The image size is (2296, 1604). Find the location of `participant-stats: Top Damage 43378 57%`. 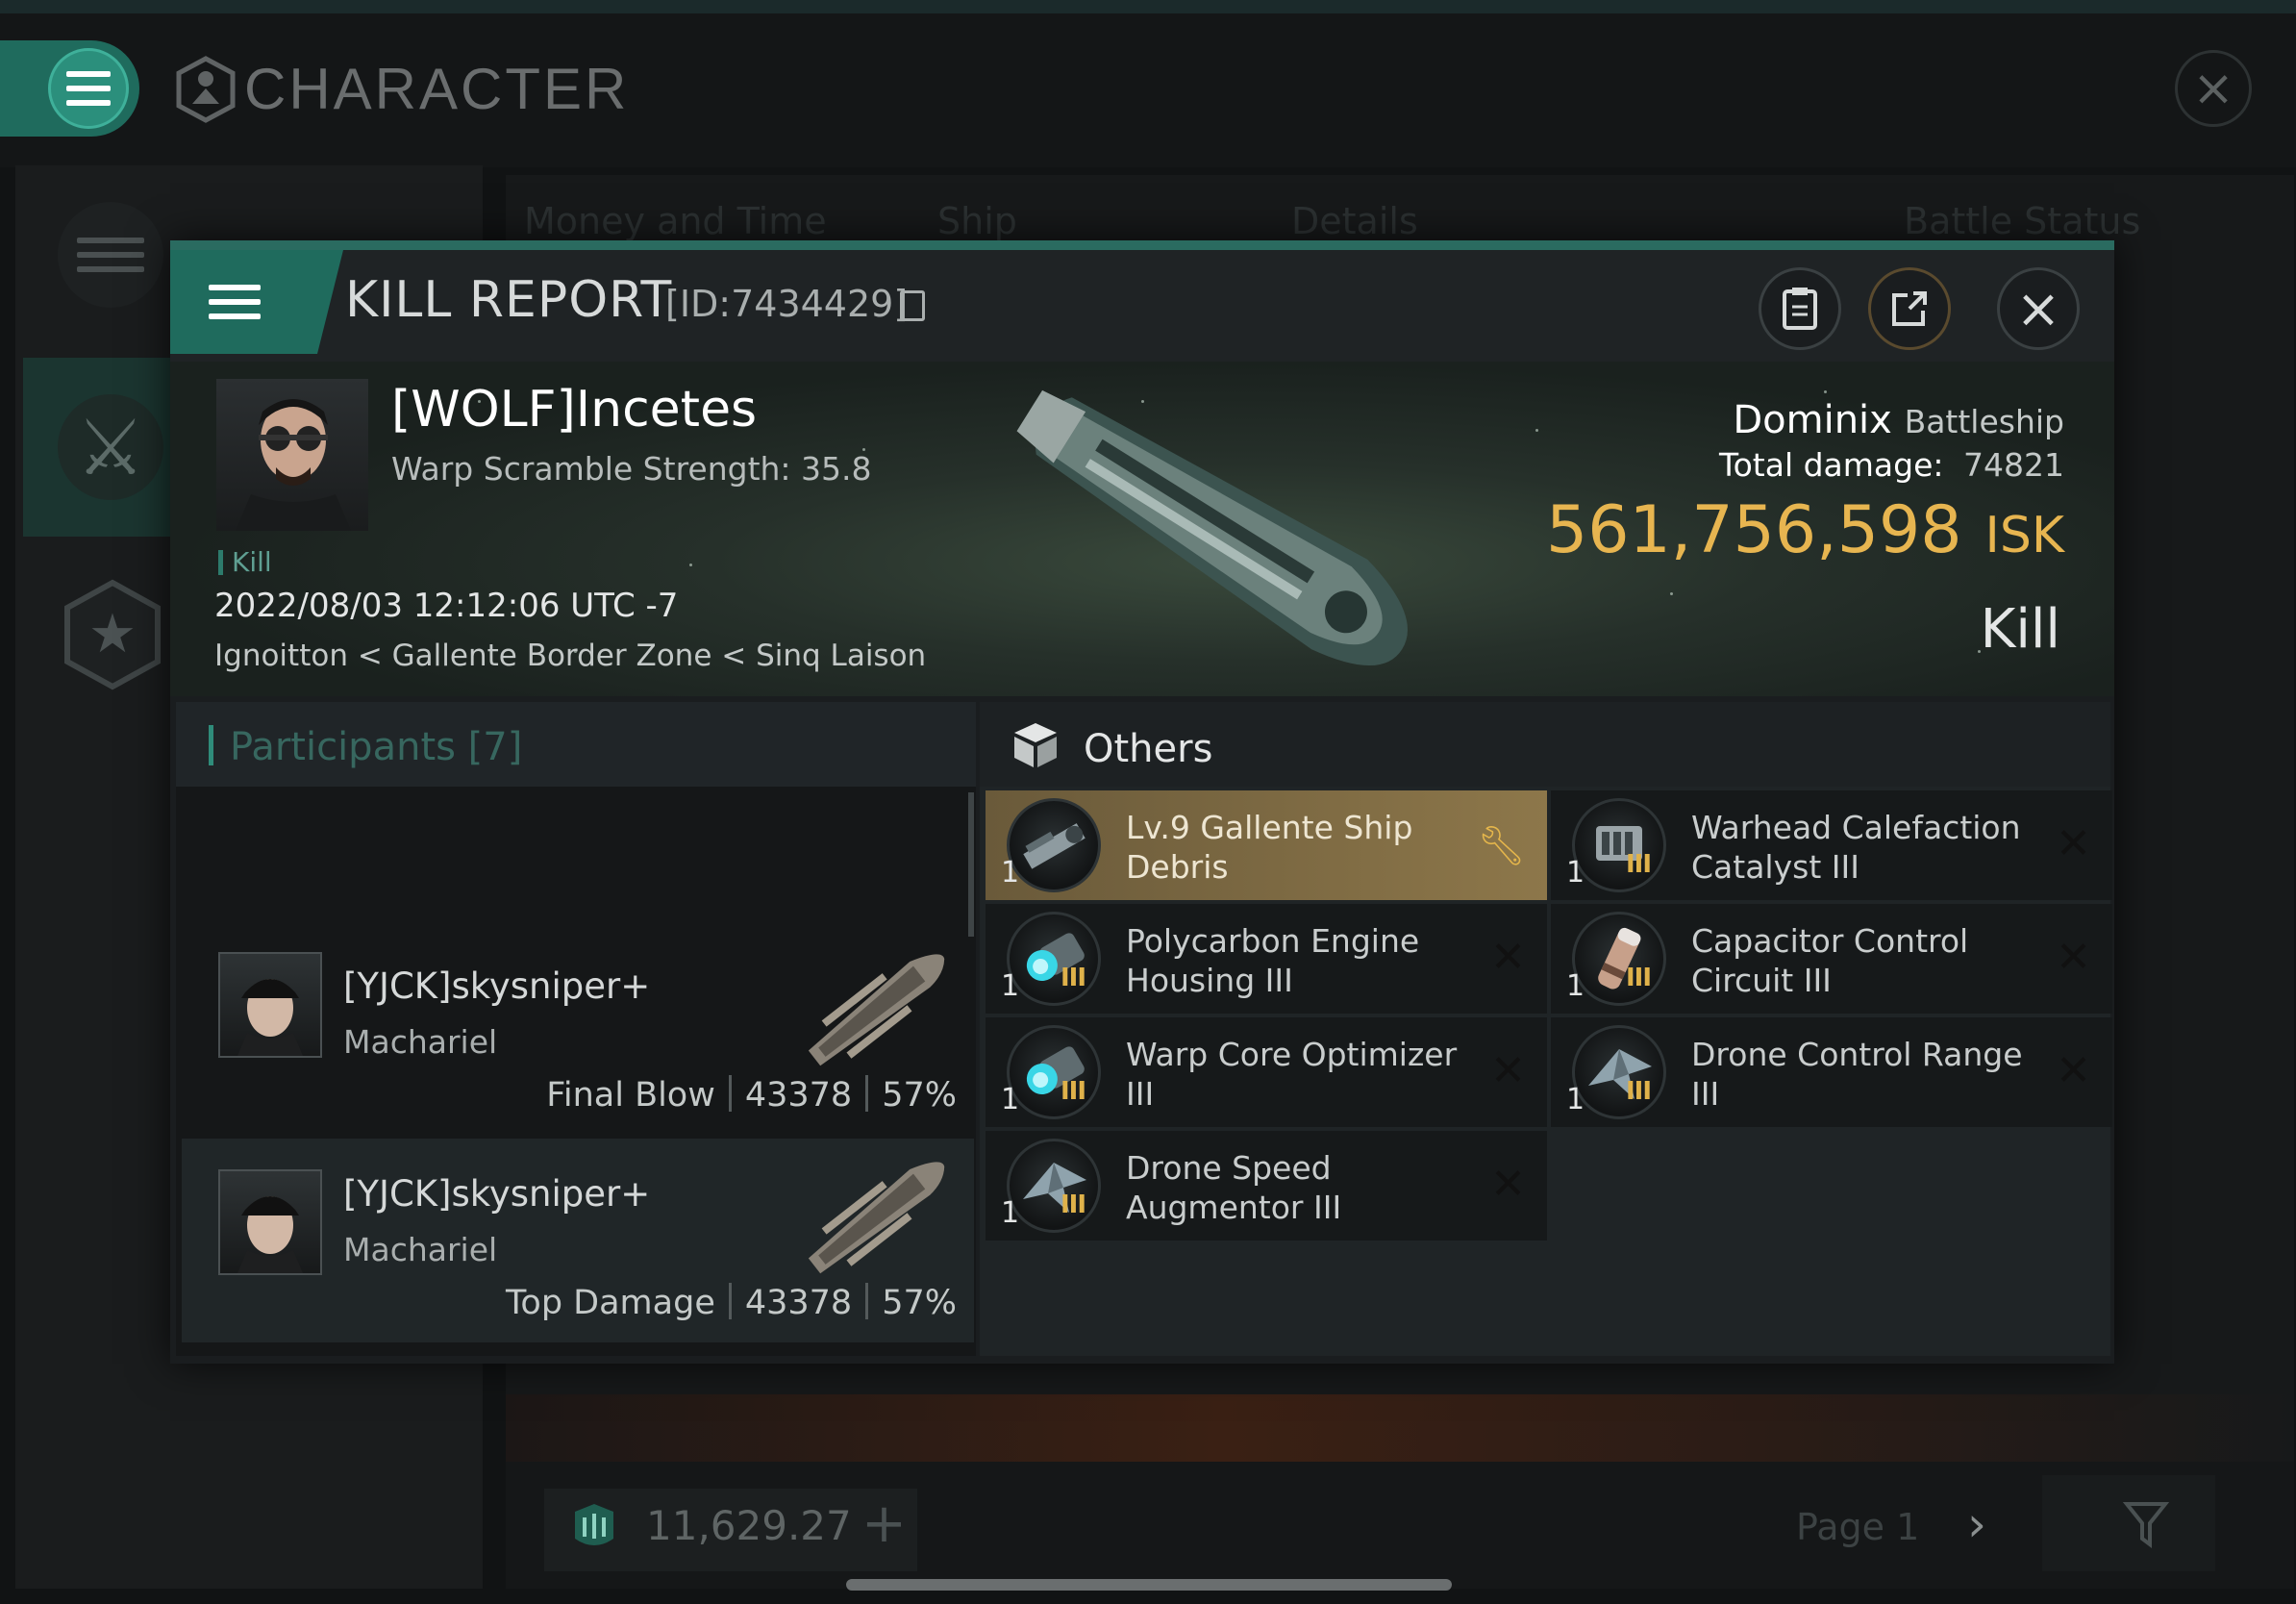

participant-stats: Top Damage 43378 57% is located at coordinates (731, 1302).